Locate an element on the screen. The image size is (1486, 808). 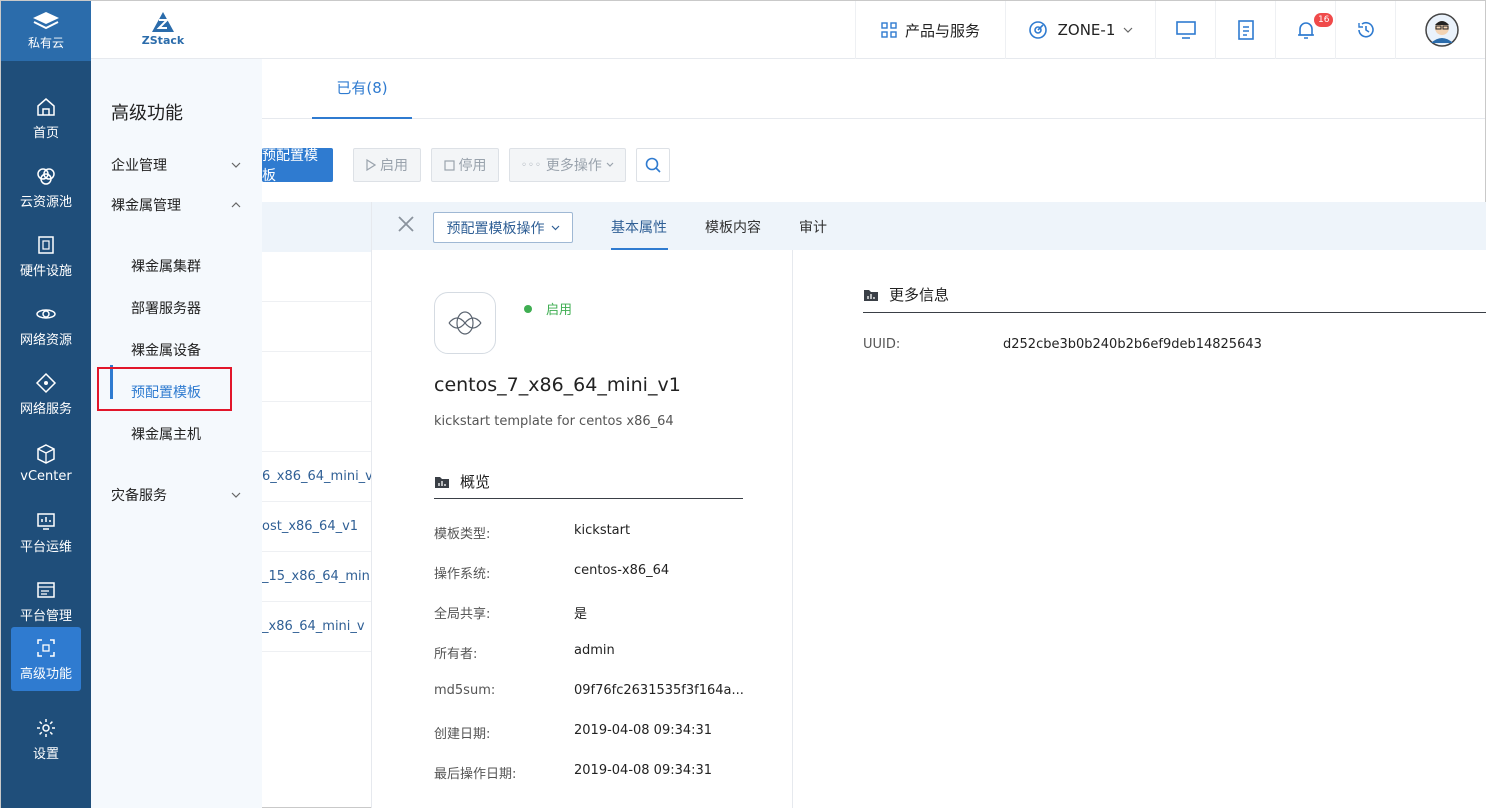
bell-icon is located at coordinates (1305, 30).